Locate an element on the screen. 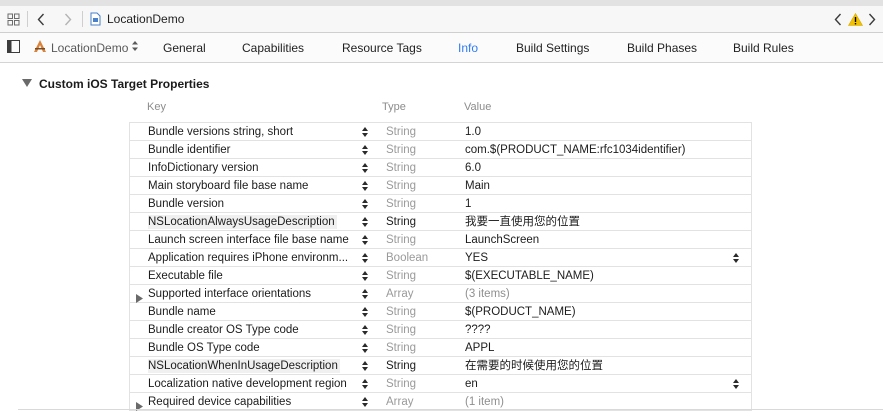 Image resolution: width=883 pixels, height=416 pixels. tab-build-settings: Build Settings is located at coordinates (552, 48).